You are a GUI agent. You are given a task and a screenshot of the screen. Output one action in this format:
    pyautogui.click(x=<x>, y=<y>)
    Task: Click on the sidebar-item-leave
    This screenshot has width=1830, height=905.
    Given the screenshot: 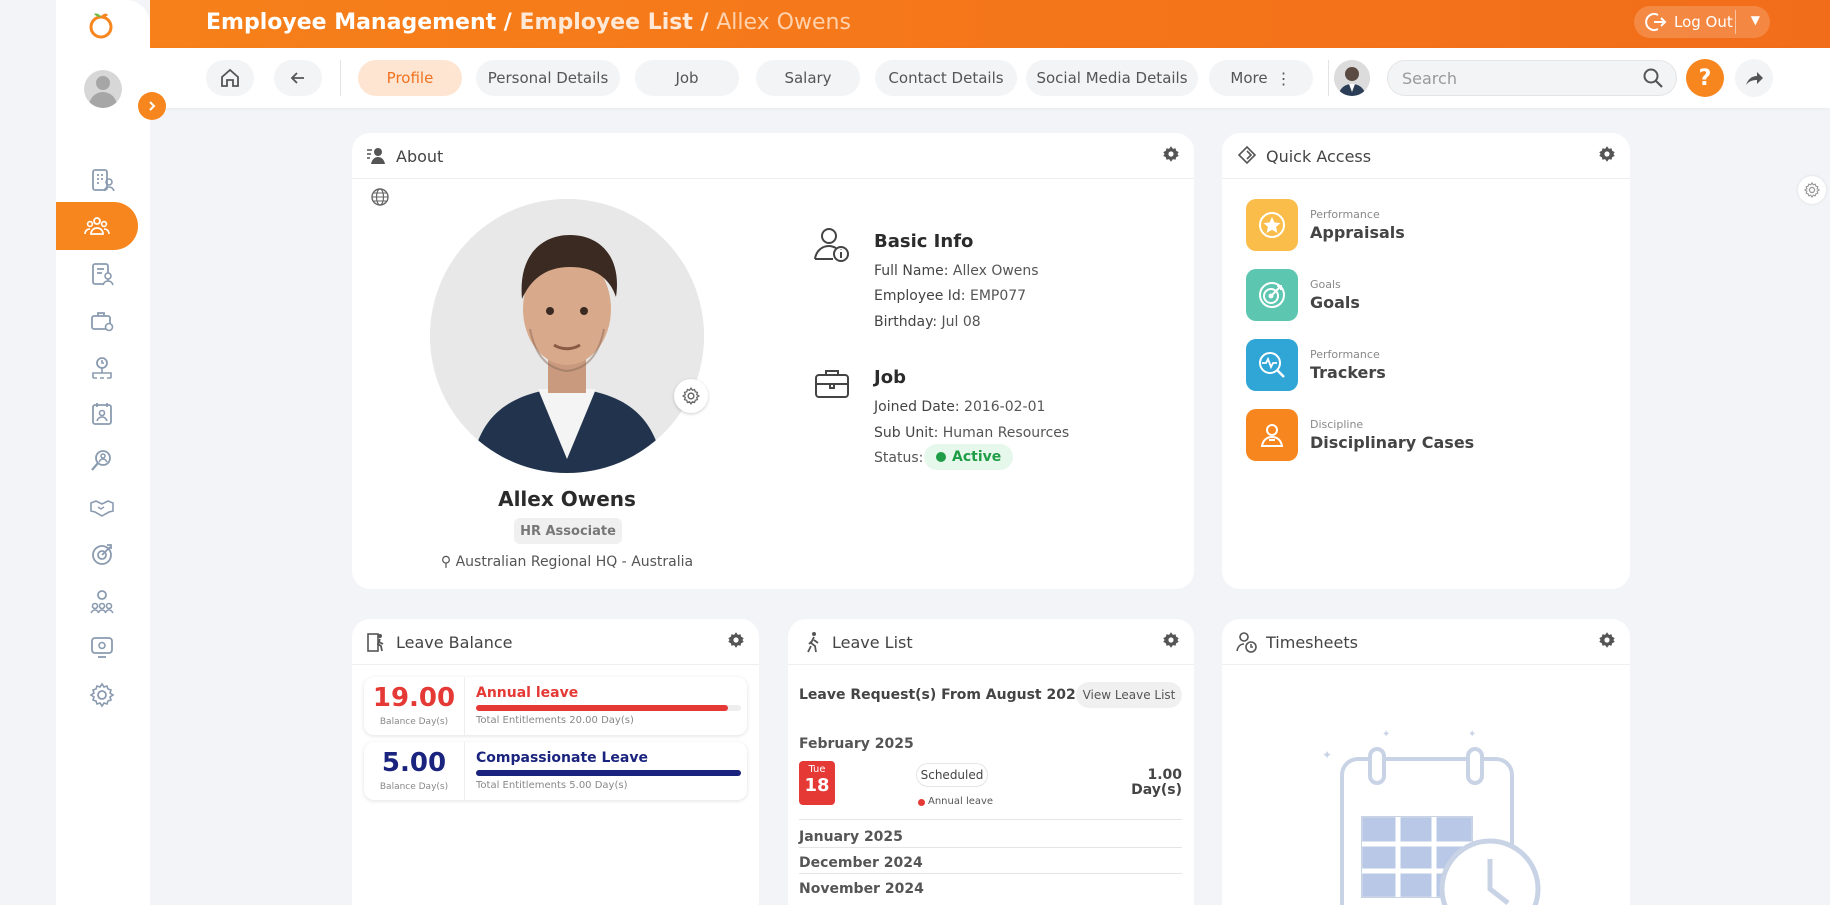 What is the action you would take?
    pyautogui.click(x=102, y=274)
    